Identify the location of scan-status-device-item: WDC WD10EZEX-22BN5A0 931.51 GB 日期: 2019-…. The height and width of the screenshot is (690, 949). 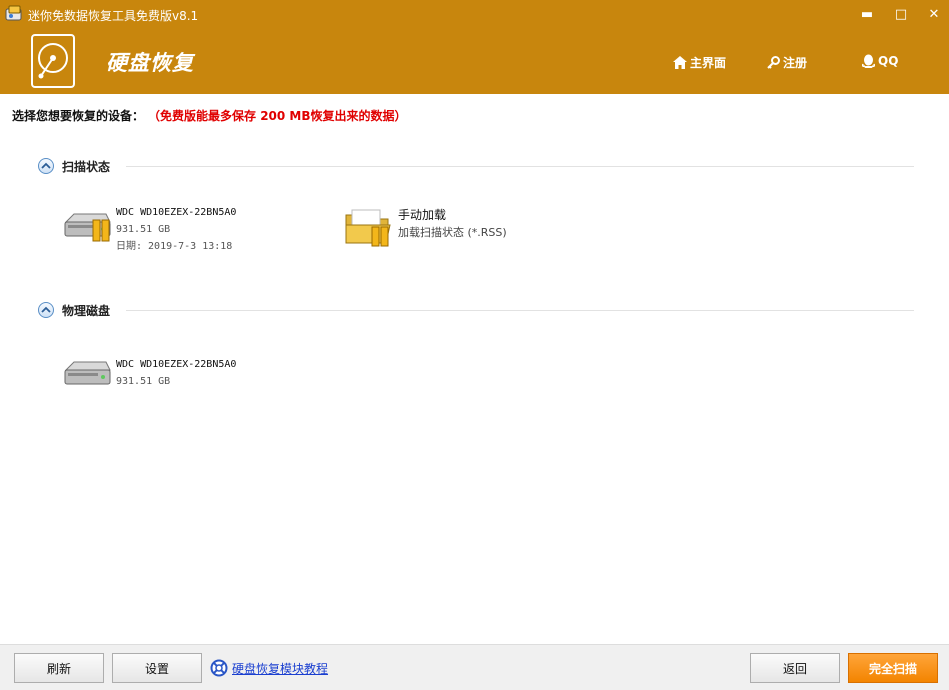
(149, 229).